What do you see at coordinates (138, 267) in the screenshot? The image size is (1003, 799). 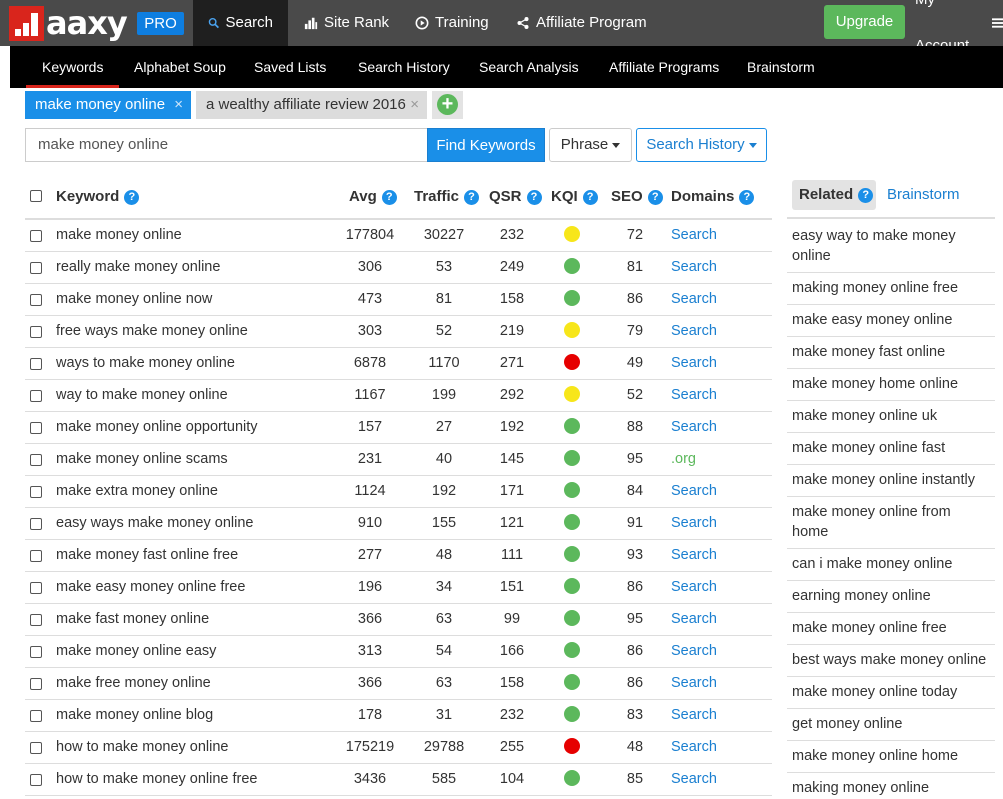 I see `keyword-cell: really make money online` at bounding box center [138, 267].